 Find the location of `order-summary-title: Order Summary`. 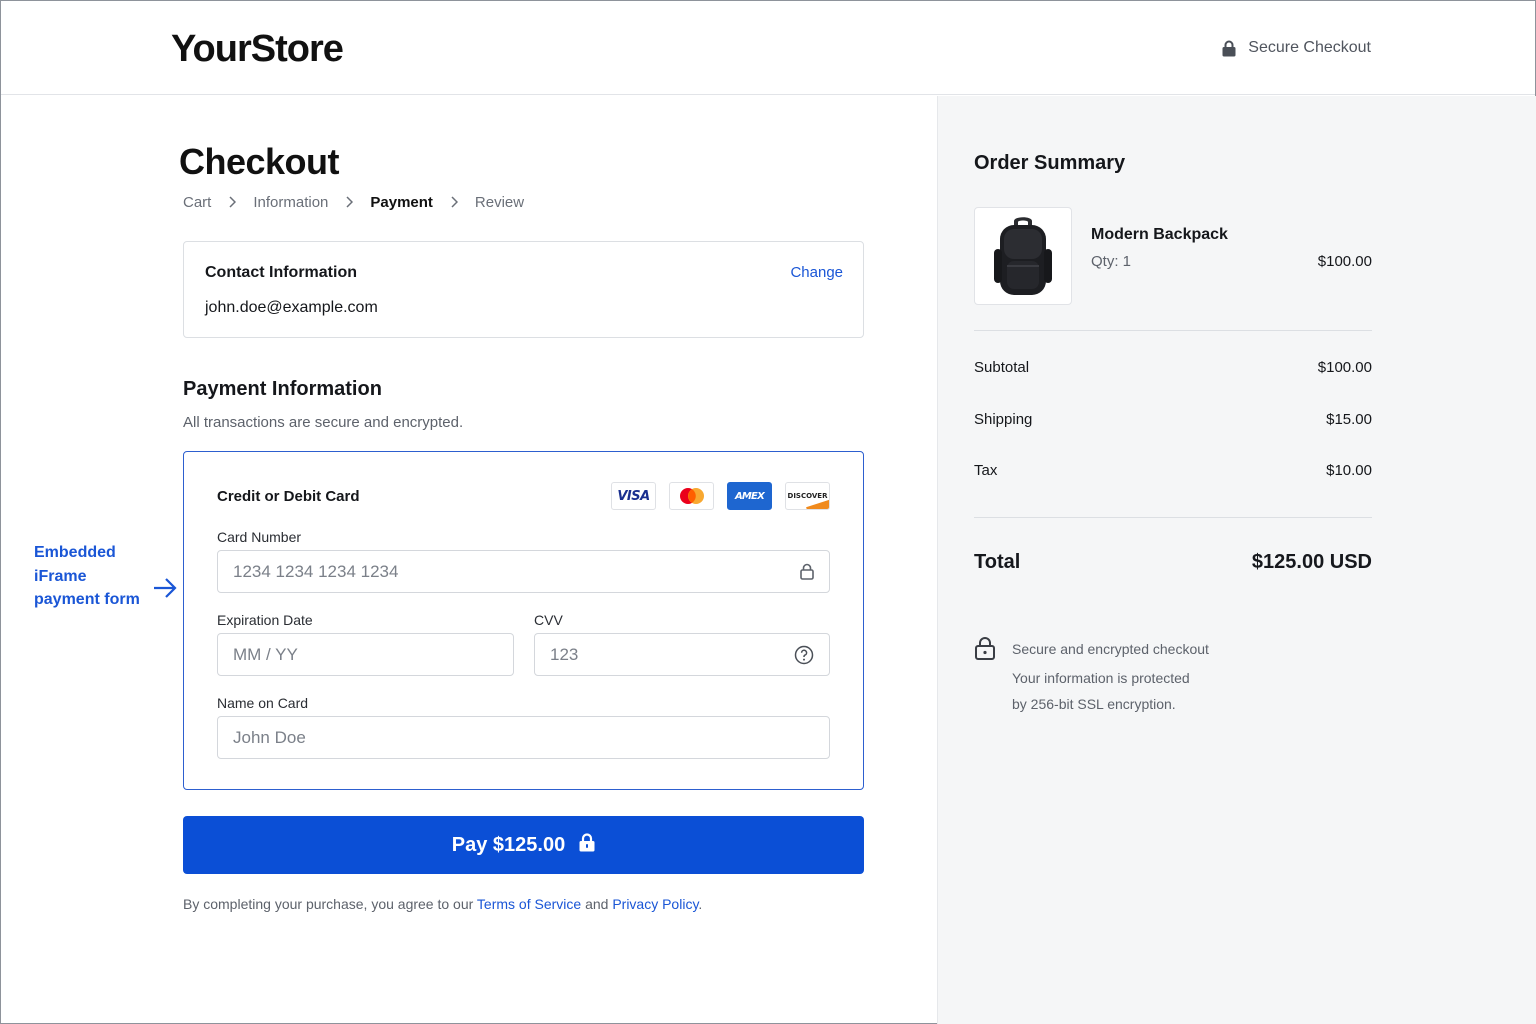

order-summary-title: Order Summary is located at coordinates (1050, 163).